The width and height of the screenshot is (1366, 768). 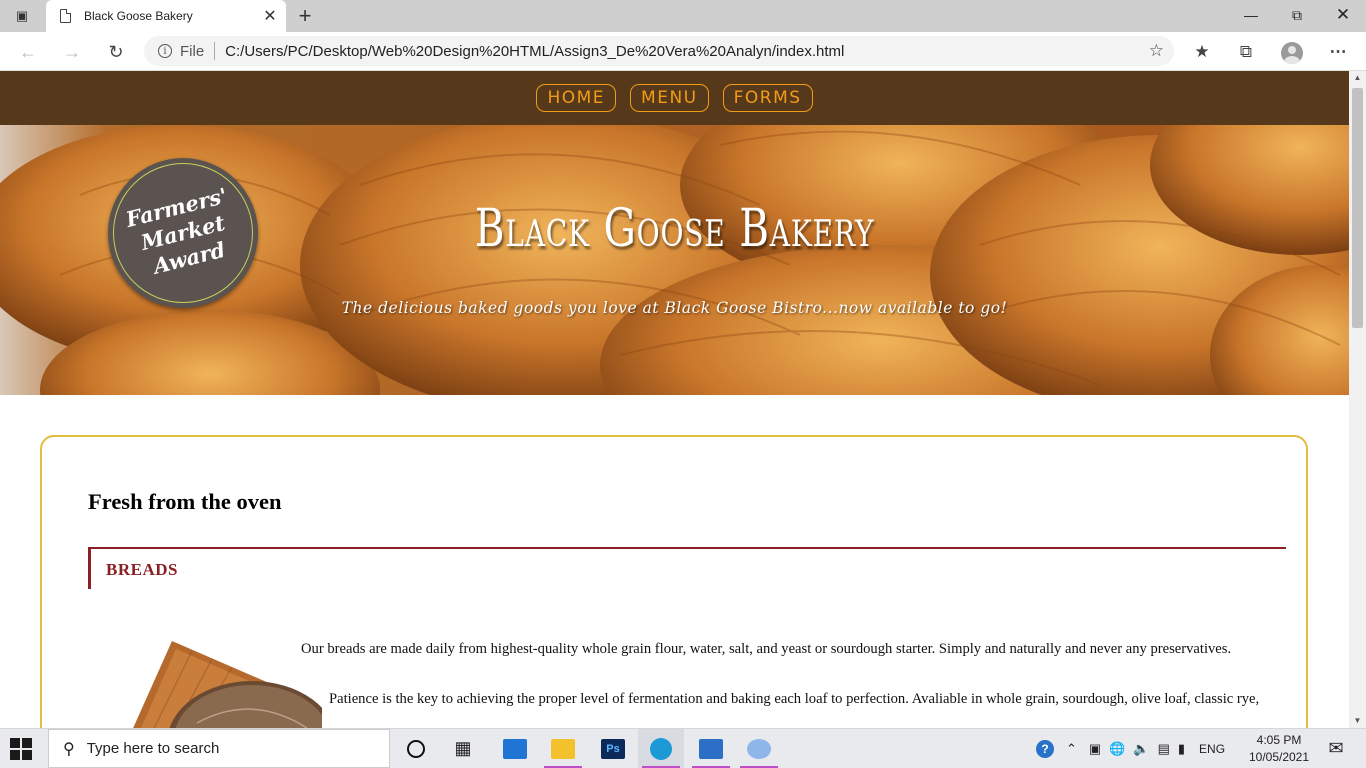 I want to click on task-view-icon: ▦, so click(x=463, y=748).